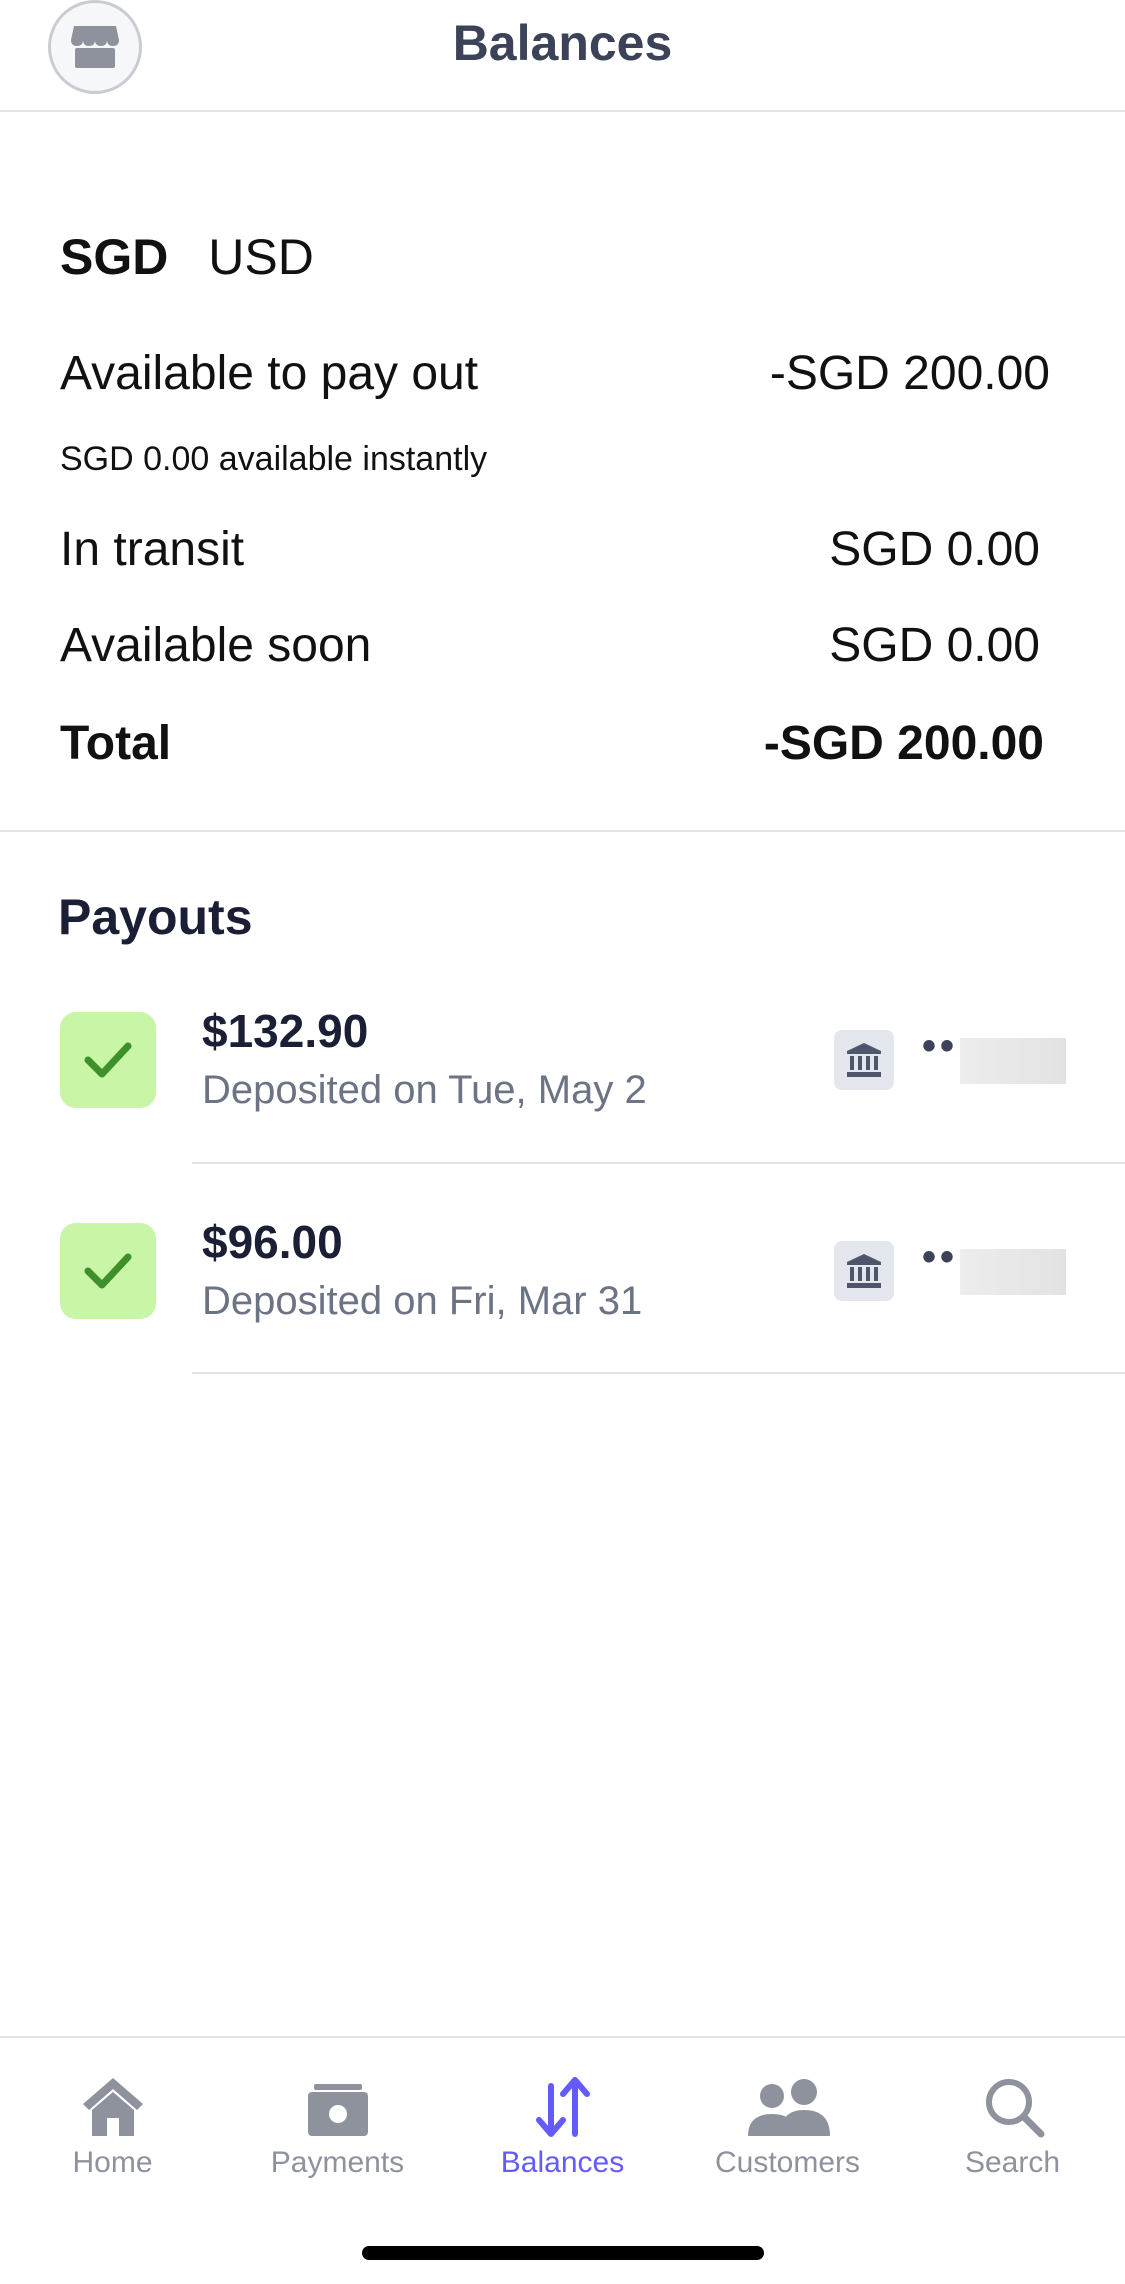 This screenshot has width=1125, height=2284. What do you see at coordinates (114, 257) in the screenshot?
I see `currency-tab-sgd: SGD` at bounding box center [114, 257].